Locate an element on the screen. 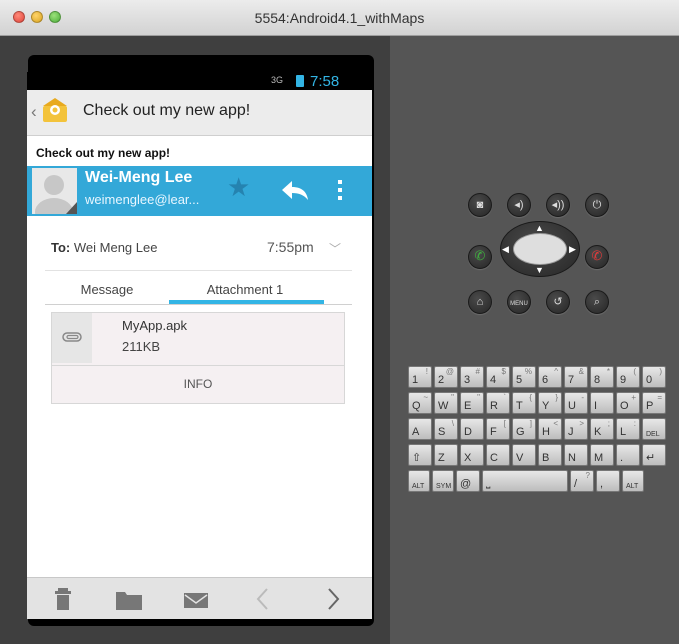 The width and height of the screenshot is (679, 644). key: 1! is located at coordinates (420, 377).